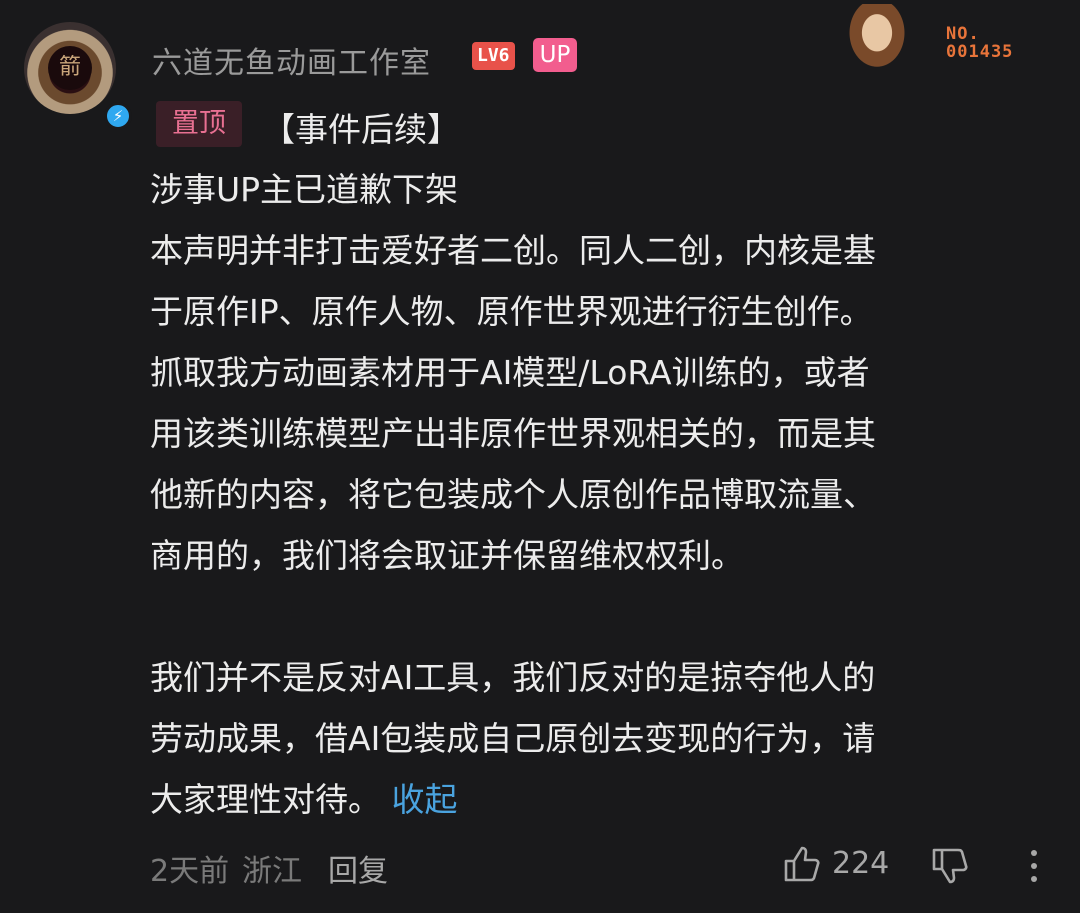 Image resolution: width=1080 pixels, height=913 pixels. I want to click on comment-line: 【事件后续】, so click(361, 129).